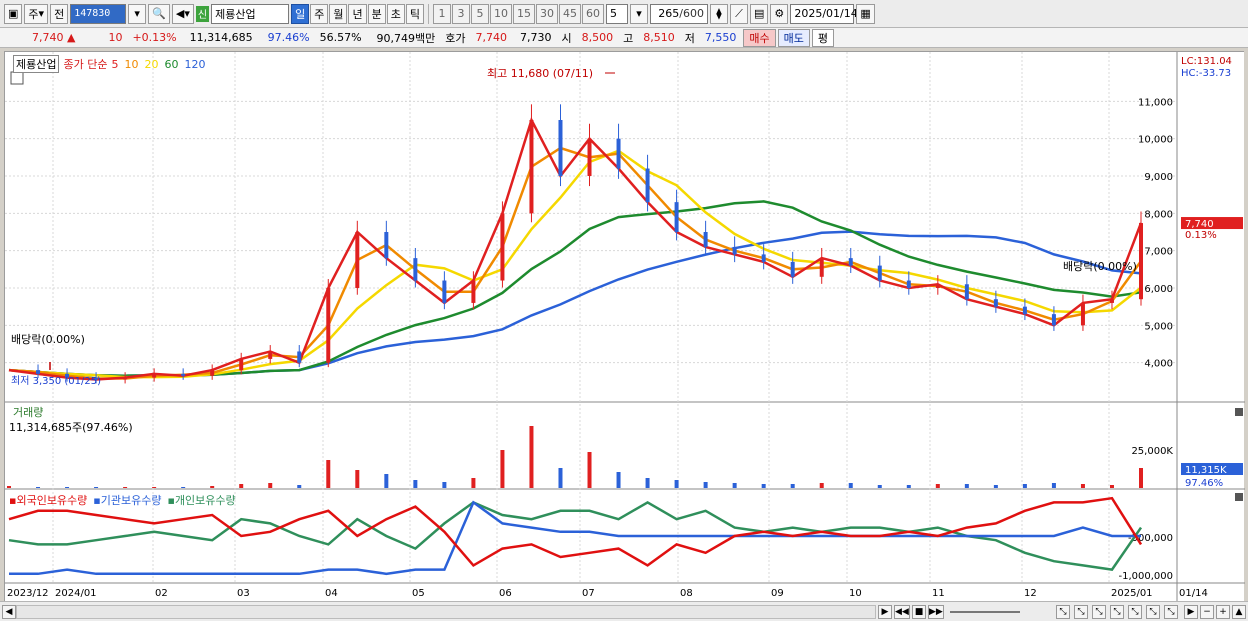  I want to click on holdings-legend: ▪외국인보유수량 ▪기관보유수량 ▪개인보유수량, so click(122, 500).